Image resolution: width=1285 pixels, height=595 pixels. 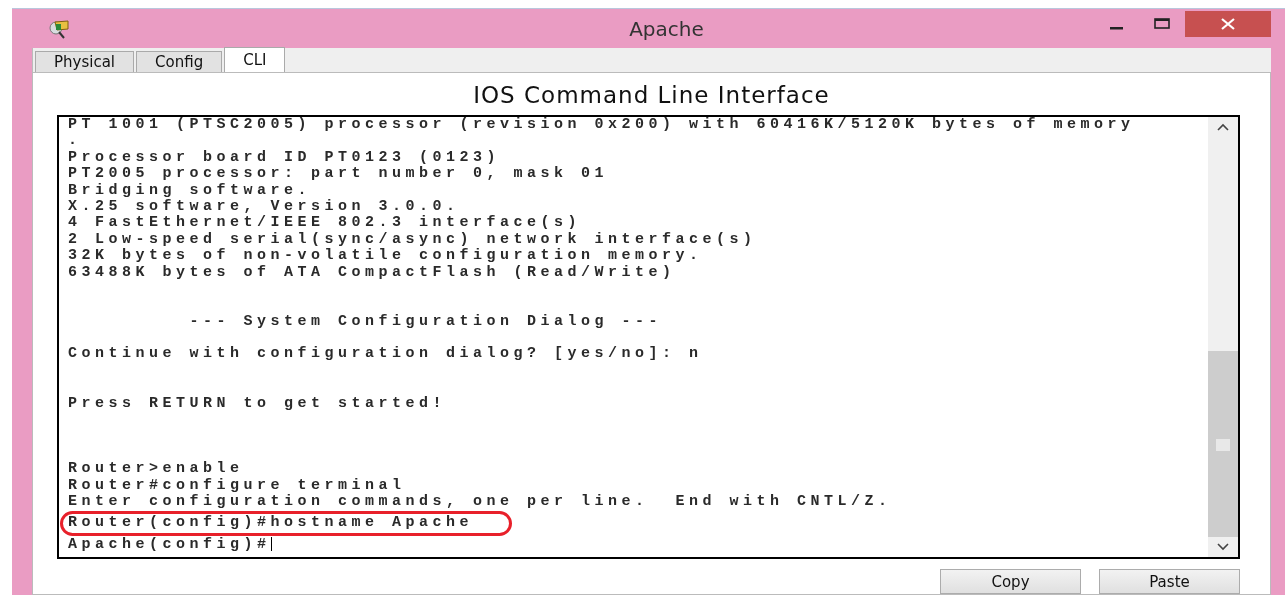 What do you see at coordinates (1223, 547) in the screenshot?
I see `chevron-down-icon` at bounding box center [1223, 547].